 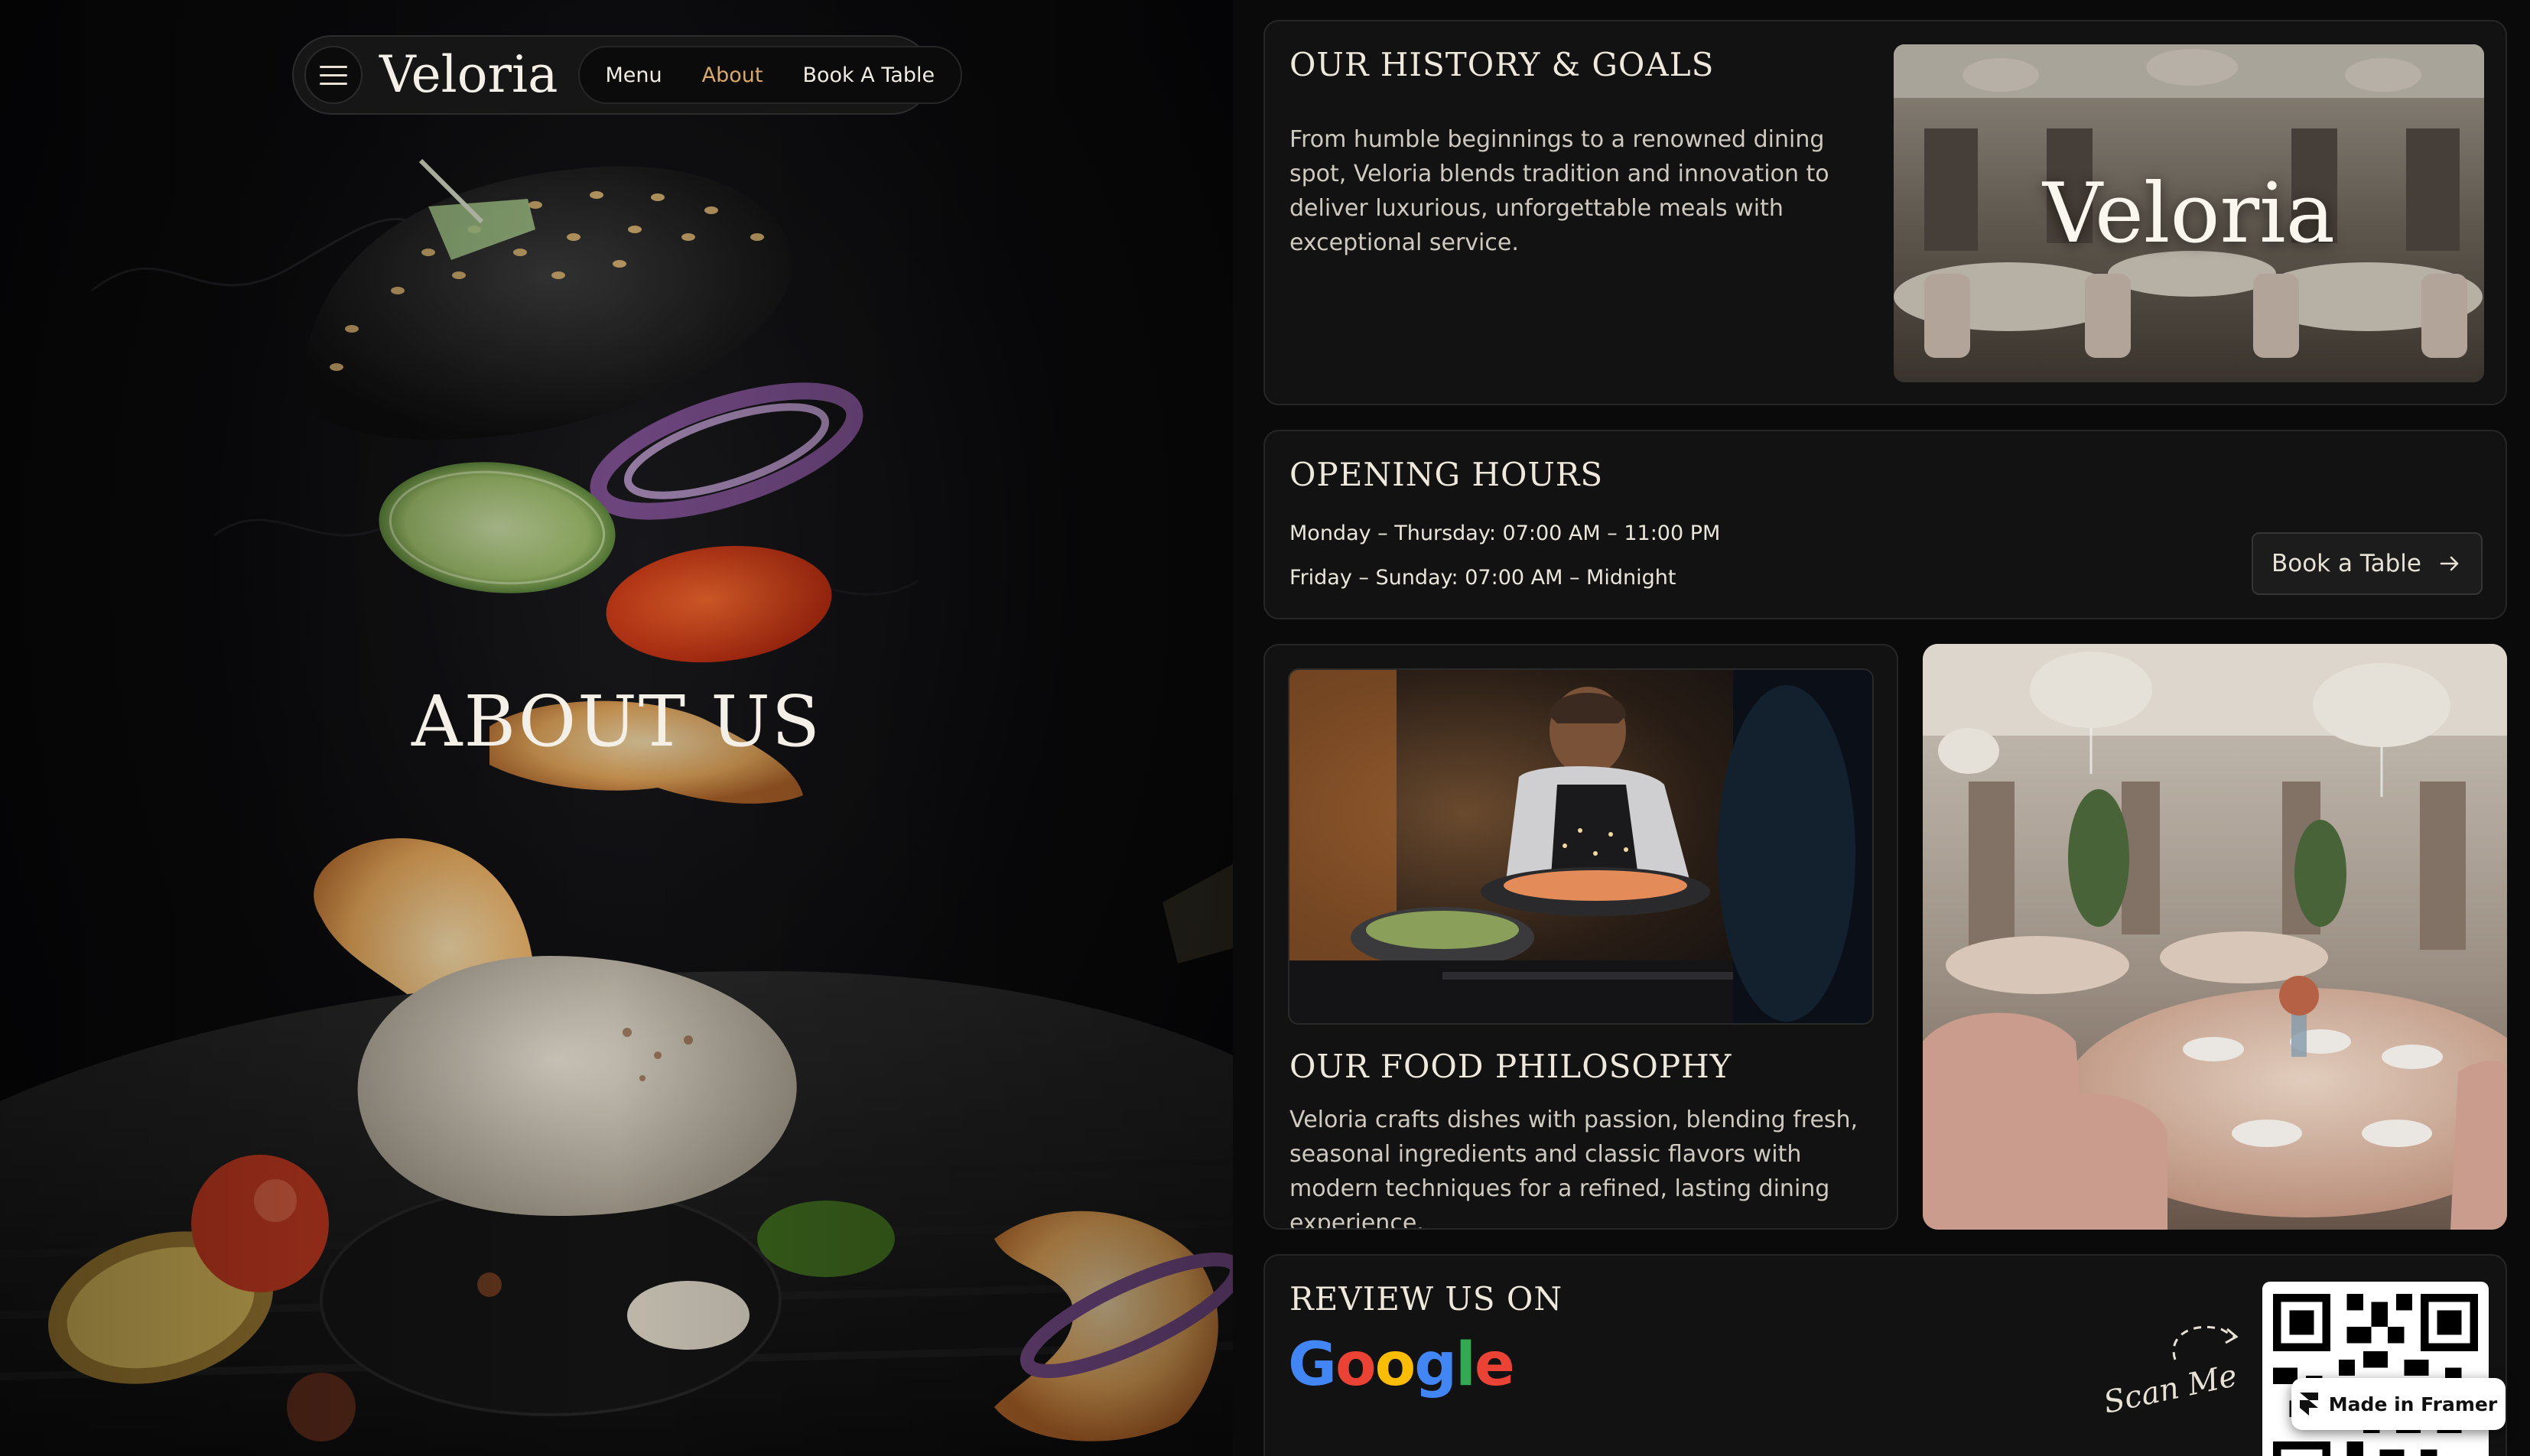 I want to click on scan-me-label: Scan Me, so click(x=2173, y=1389).